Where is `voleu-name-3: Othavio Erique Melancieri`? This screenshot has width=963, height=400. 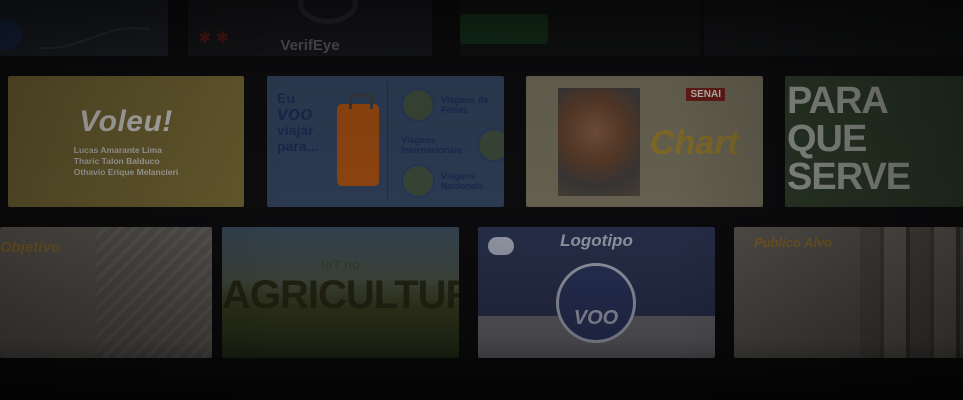 voleu-name-3: Othavio Erique Melancieri is located at coordinates (126, 172).